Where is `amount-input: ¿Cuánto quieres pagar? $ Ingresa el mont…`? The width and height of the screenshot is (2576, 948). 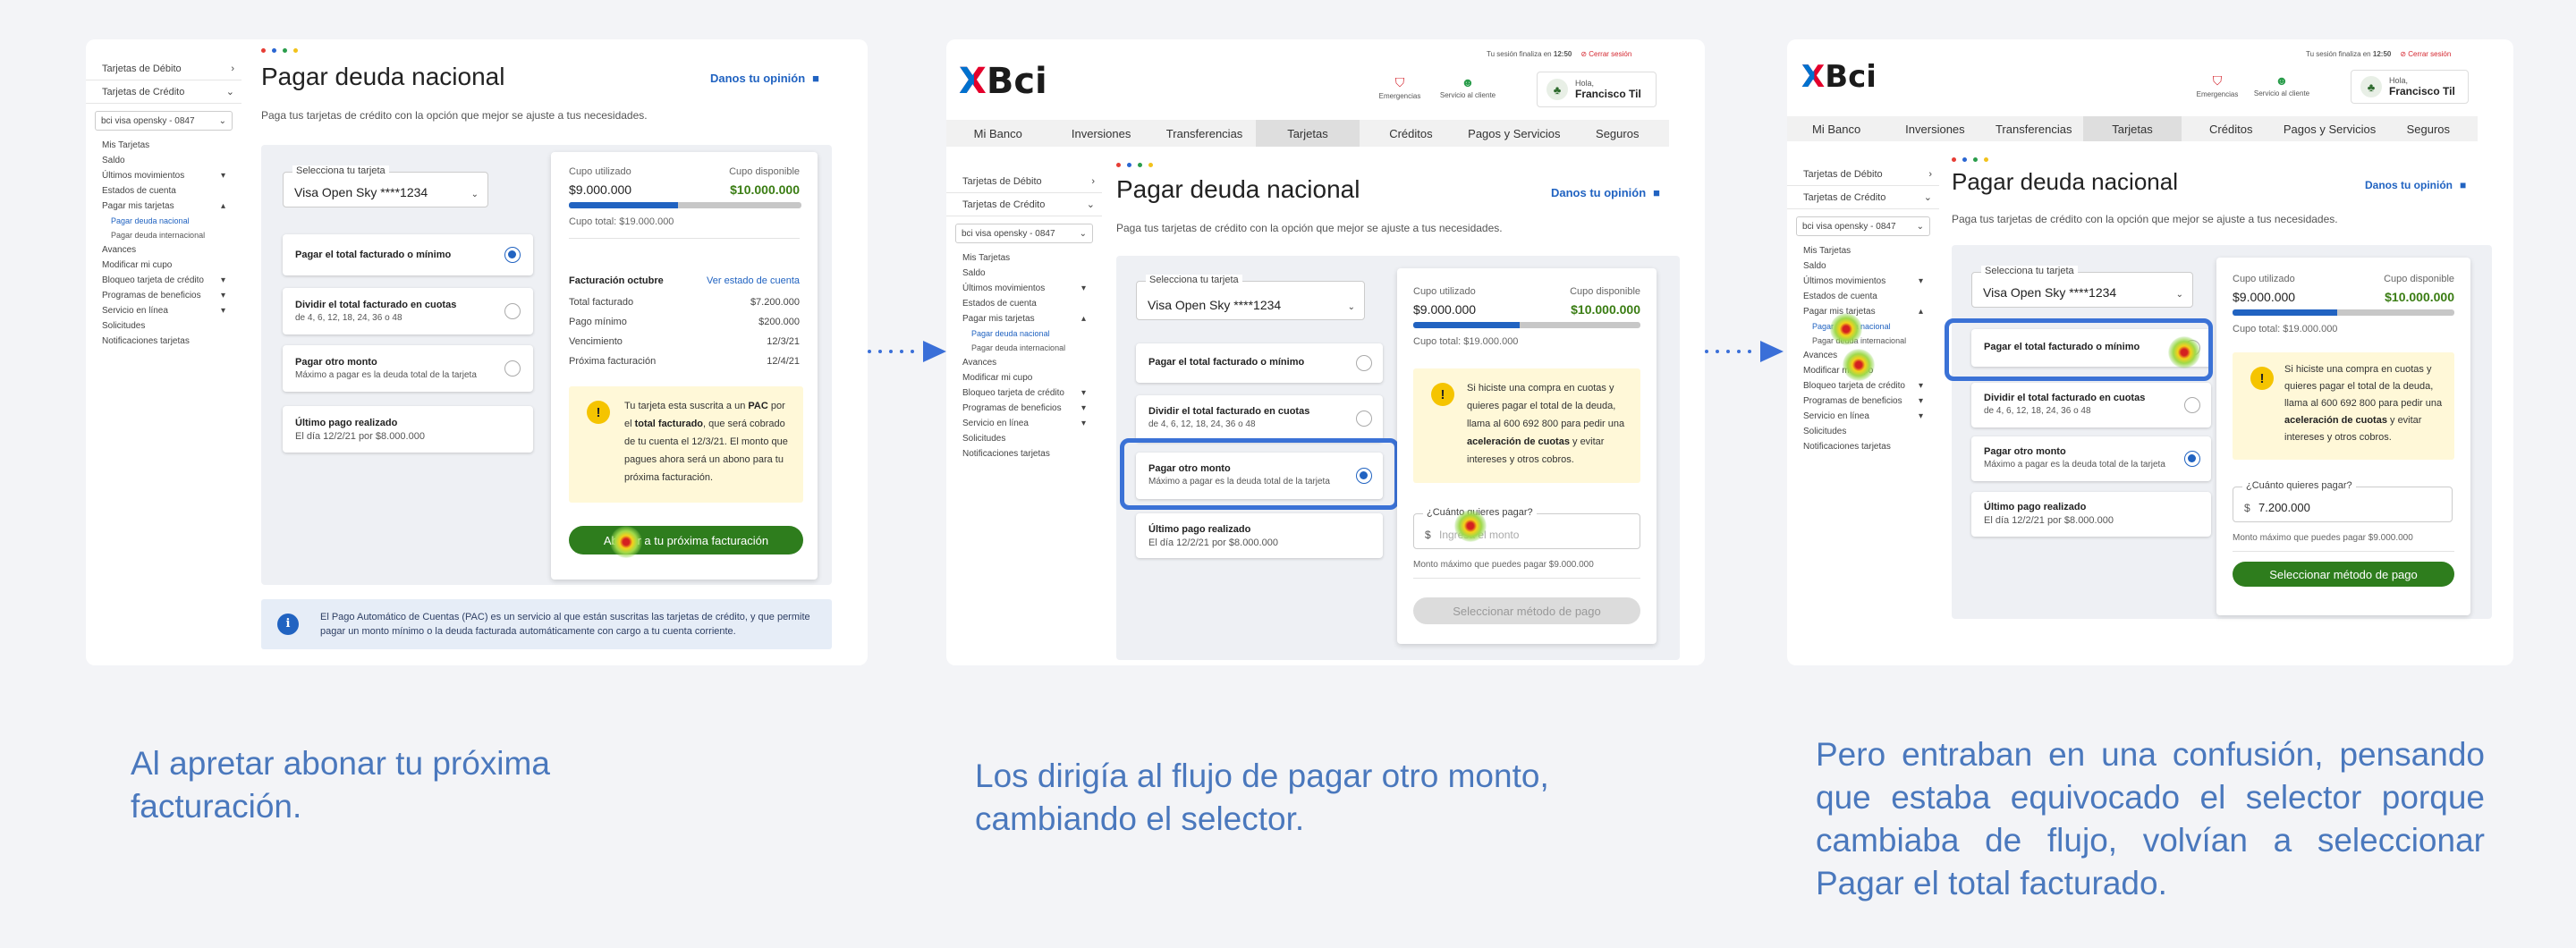
amount-input: ¿Cuánto quieres pagar? $ Ingresa el mont… is located at coordinates (1526, 528).